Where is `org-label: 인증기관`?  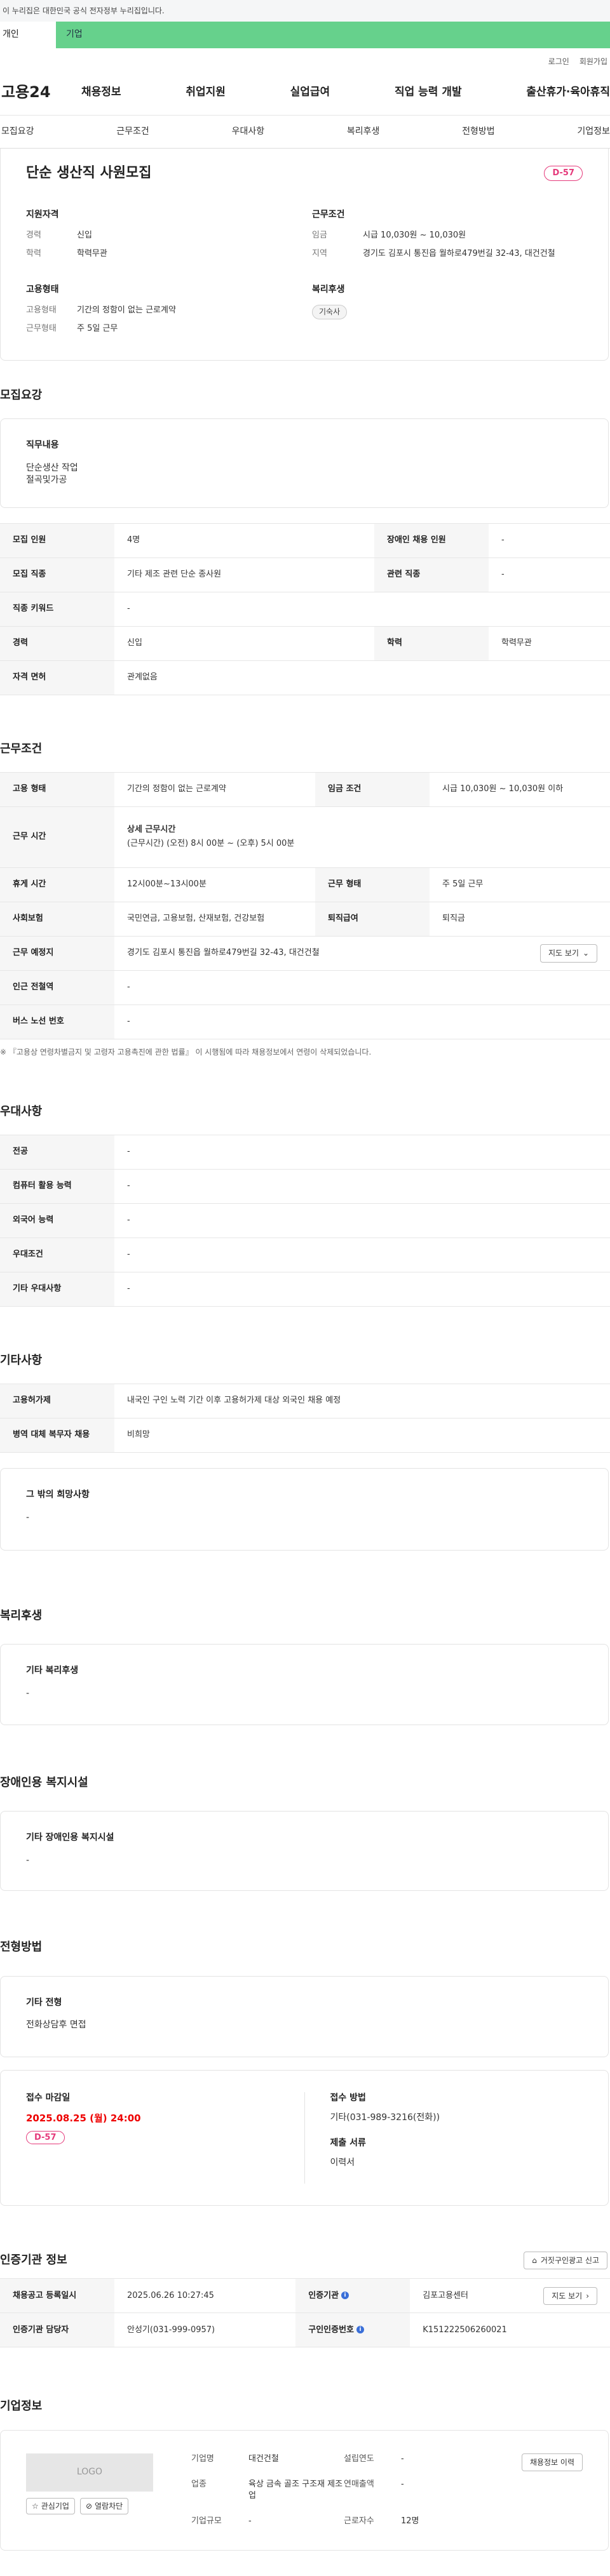 org-label: 인증기관 is located at coordinates (323, 2295).